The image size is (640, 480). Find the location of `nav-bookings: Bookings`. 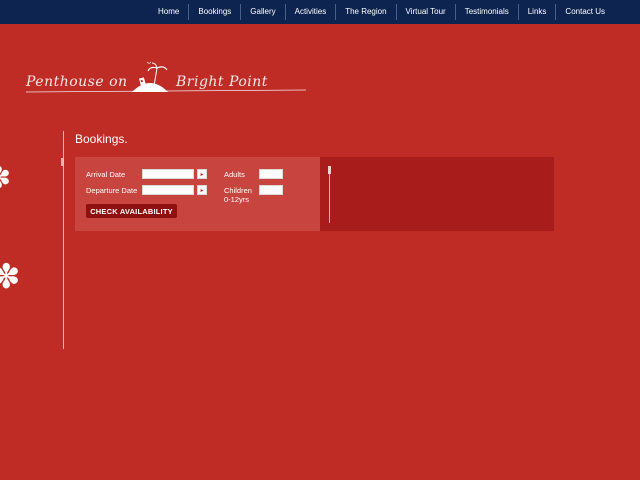

nav-bookings: Bookings is located at coordinates (214, 12).